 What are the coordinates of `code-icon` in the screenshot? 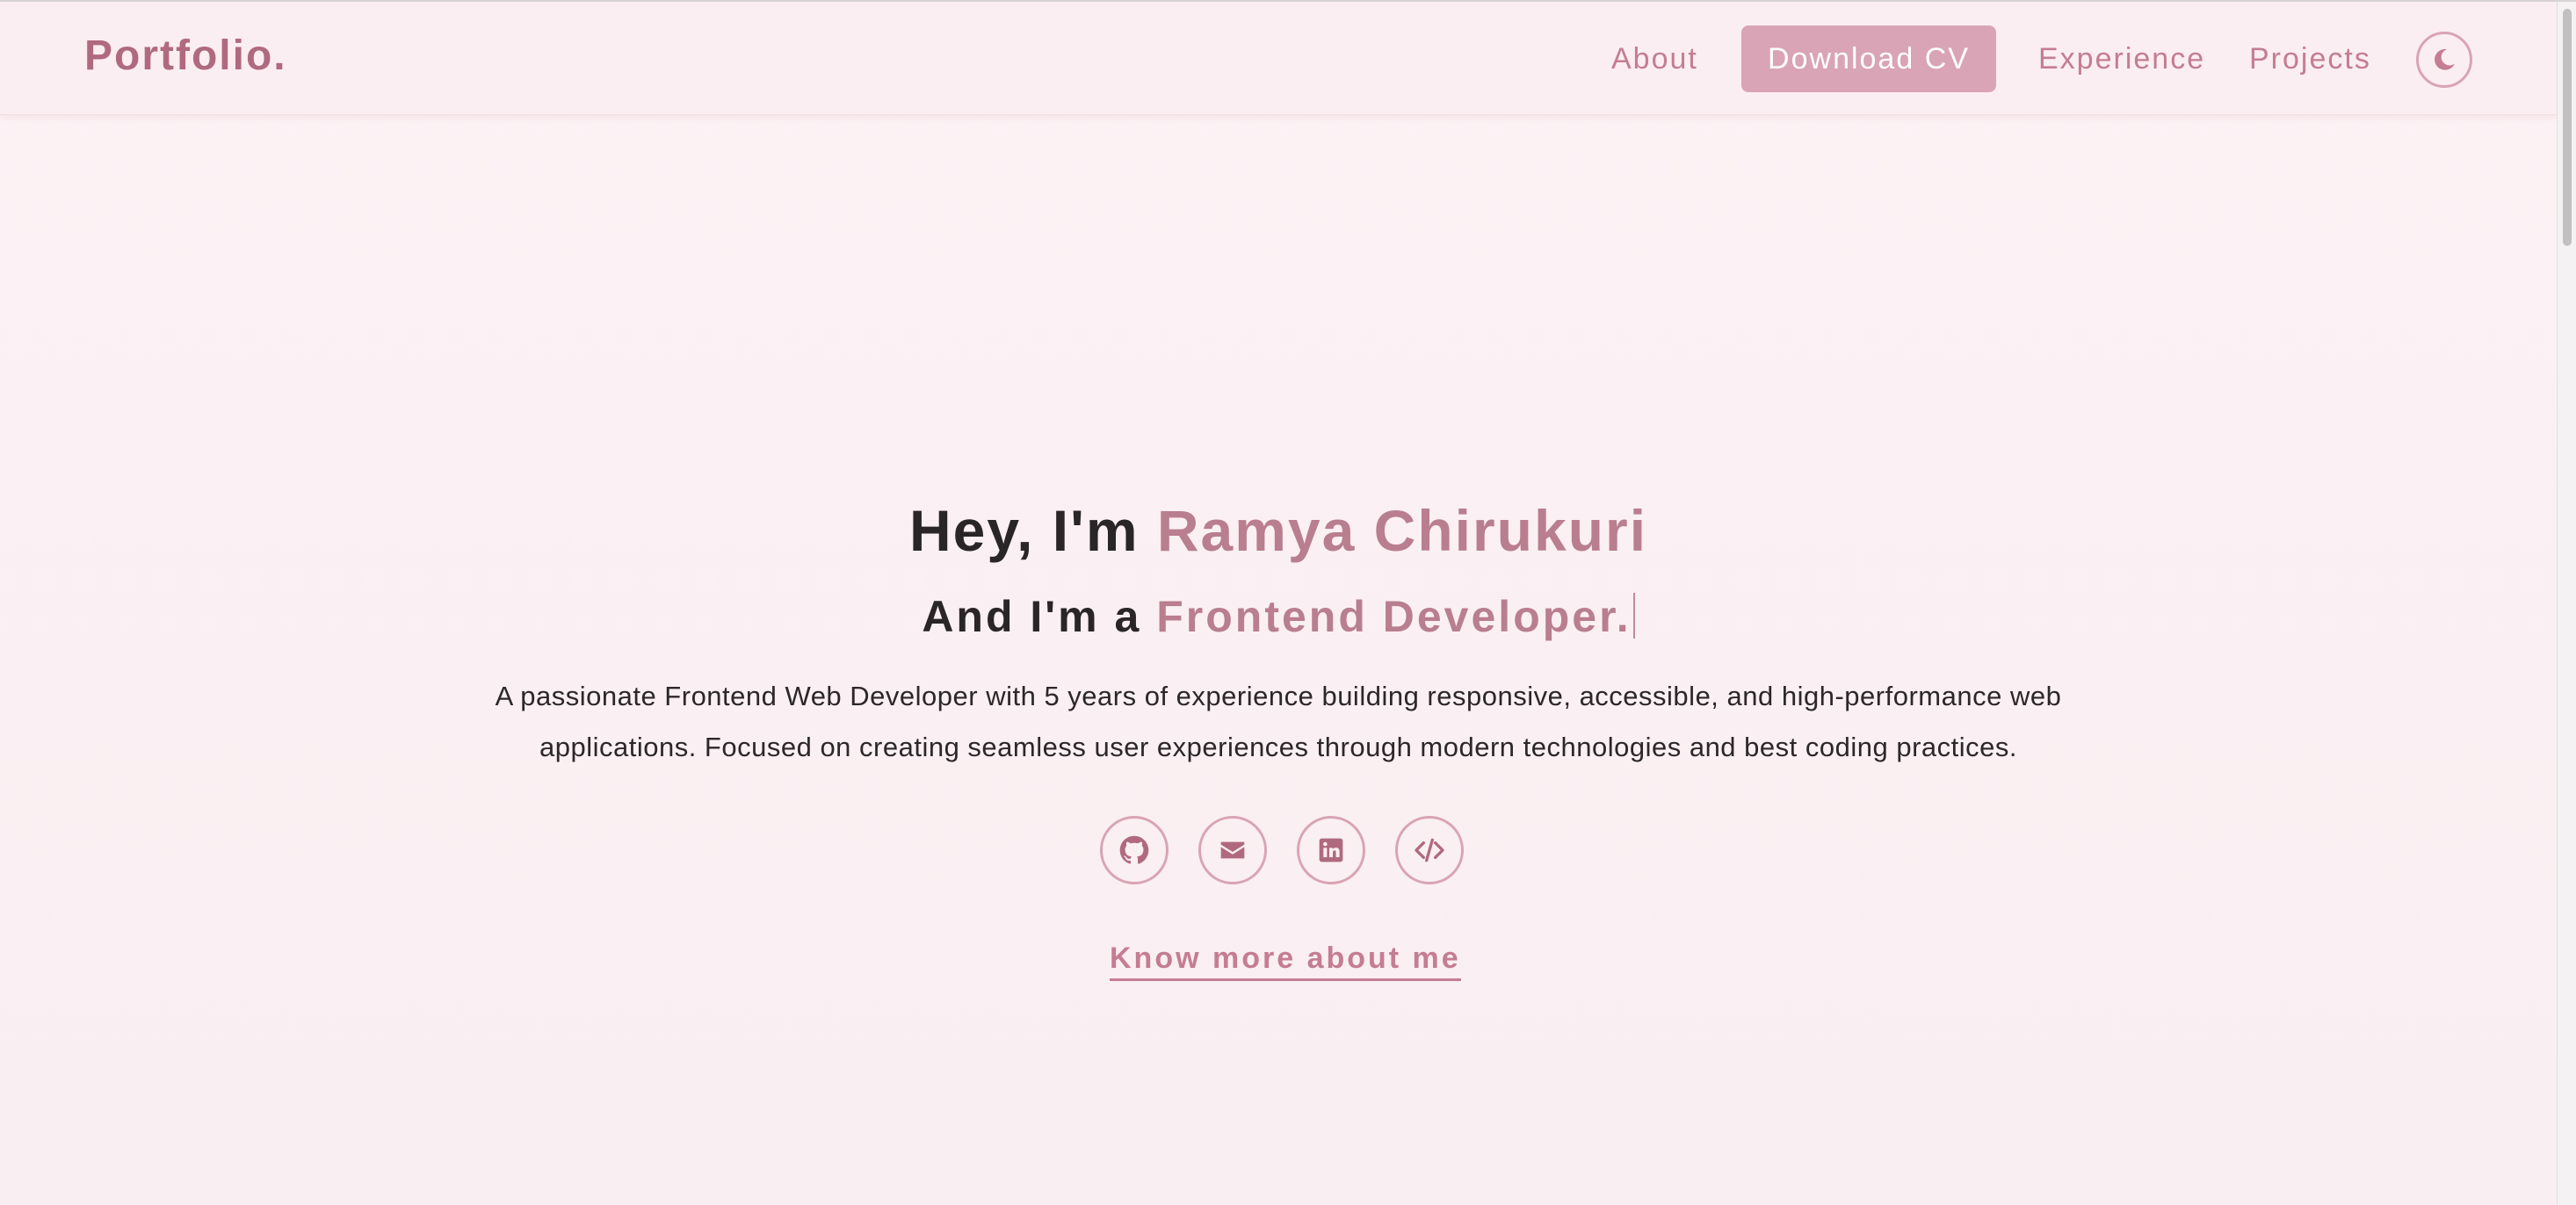 It's located at (1429, 850).